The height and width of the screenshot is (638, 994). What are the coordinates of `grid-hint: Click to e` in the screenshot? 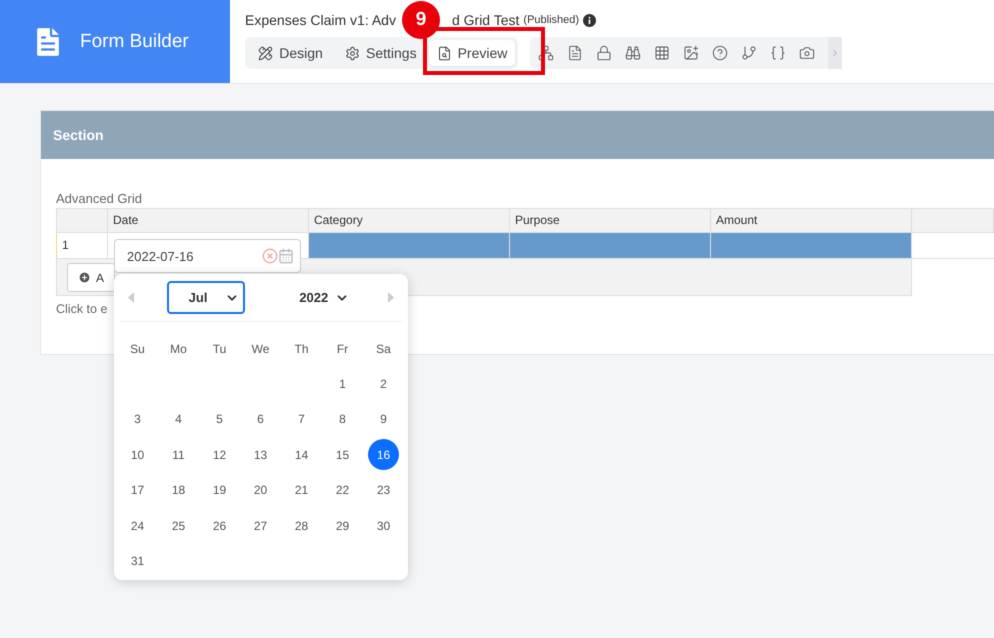 It's located at (82, 309).